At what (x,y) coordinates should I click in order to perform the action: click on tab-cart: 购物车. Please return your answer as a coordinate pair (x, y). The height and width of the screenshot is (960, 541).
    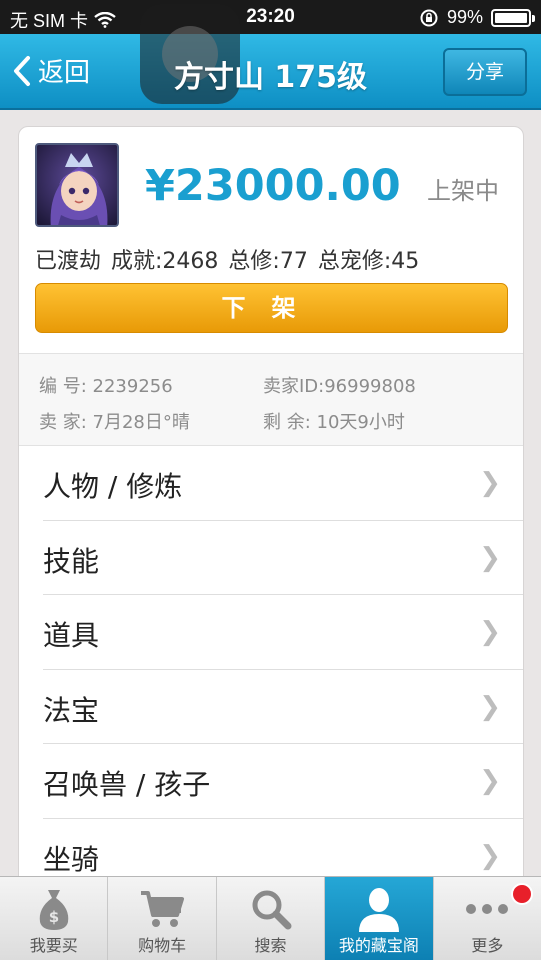
    Looking at the image, I should click on (162, 918).